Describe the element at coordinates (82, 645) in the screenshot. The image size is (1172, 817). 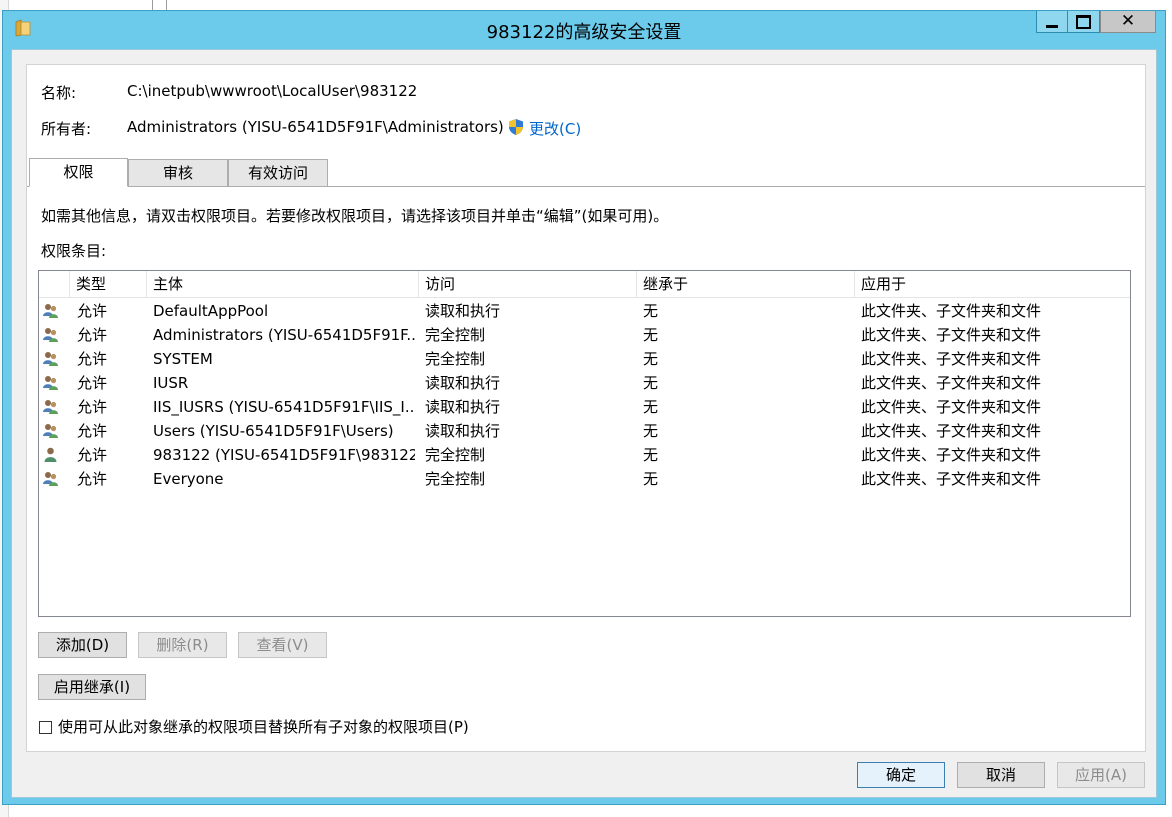
I see `add-button: 添加(D)` at that location.